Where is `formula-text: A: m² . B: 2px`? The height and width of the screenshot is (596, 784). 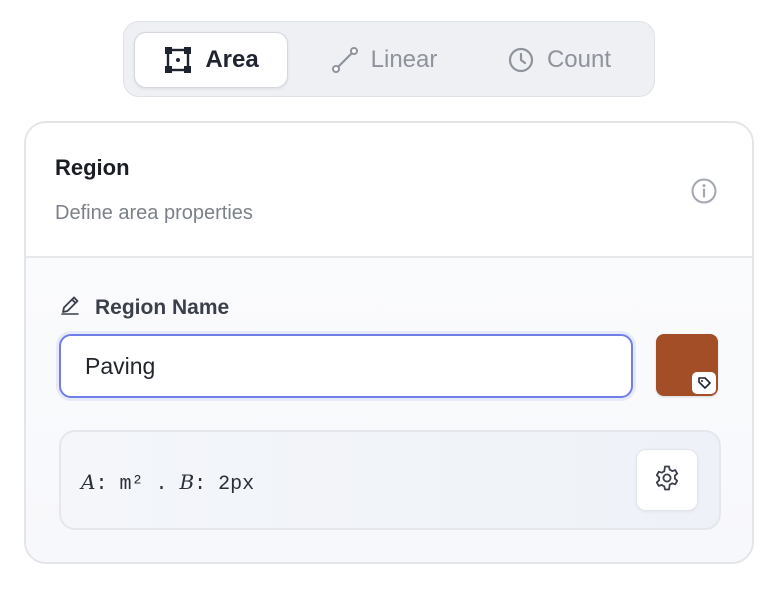 formula-text: A: m² . B: 2px is located at coordinates (167, 483).